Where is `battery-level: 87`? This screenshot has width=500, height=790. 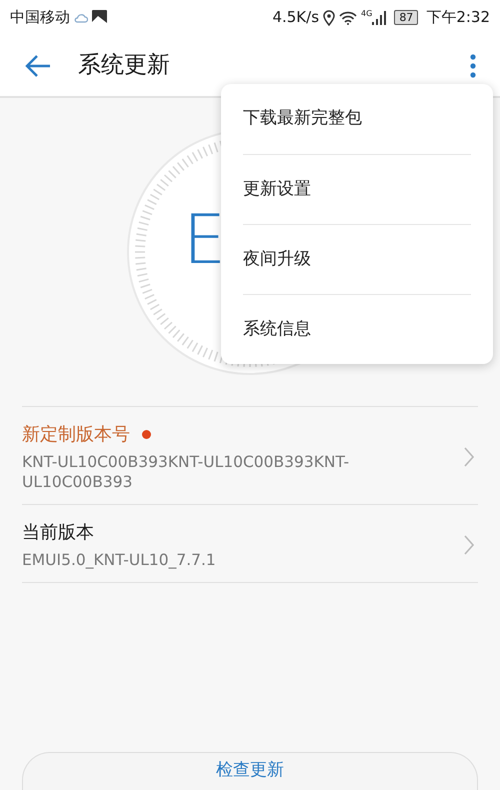
battery-level: 87 is located at coordinates (406, 17).